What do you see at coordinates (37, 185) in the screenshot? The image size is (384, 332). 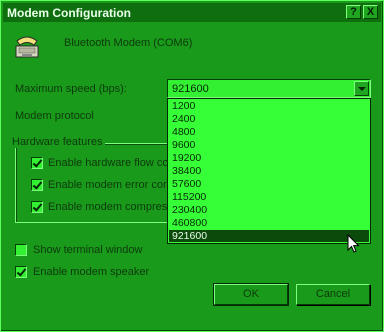 I see `modem-error-control-checkbox` at bounding box center [37, 185].